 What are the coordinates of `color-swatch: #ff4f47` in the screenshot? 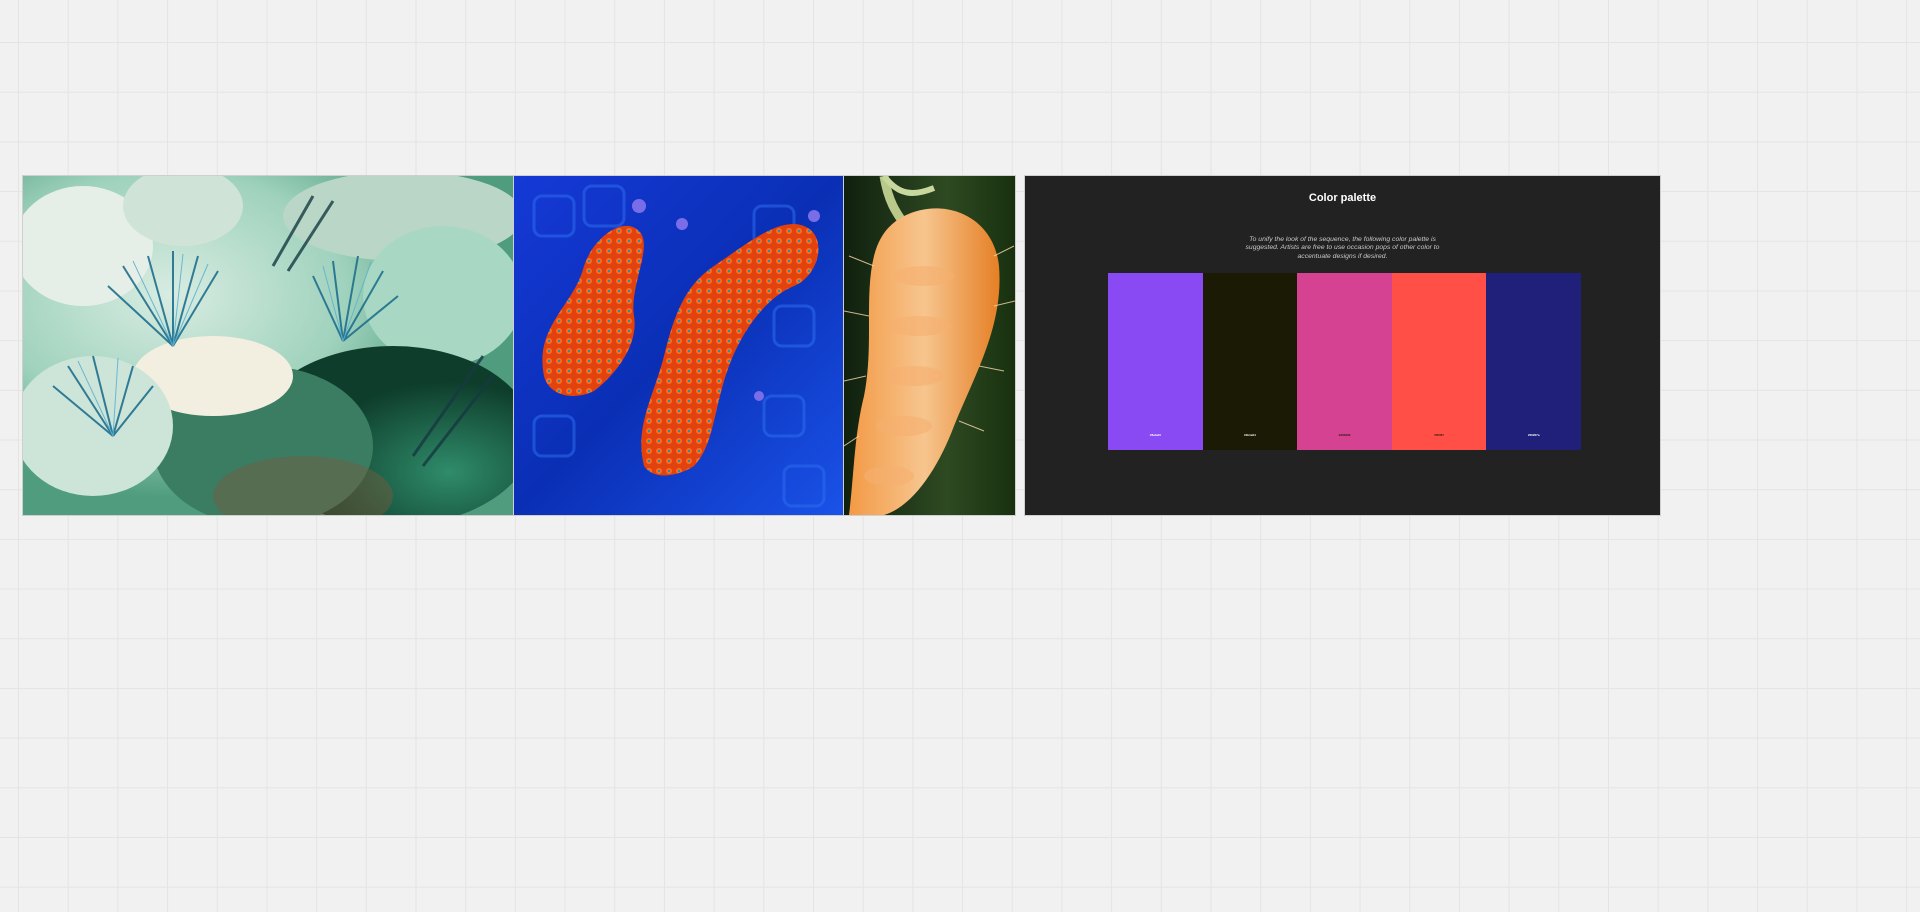 It's located at (1439, 361).